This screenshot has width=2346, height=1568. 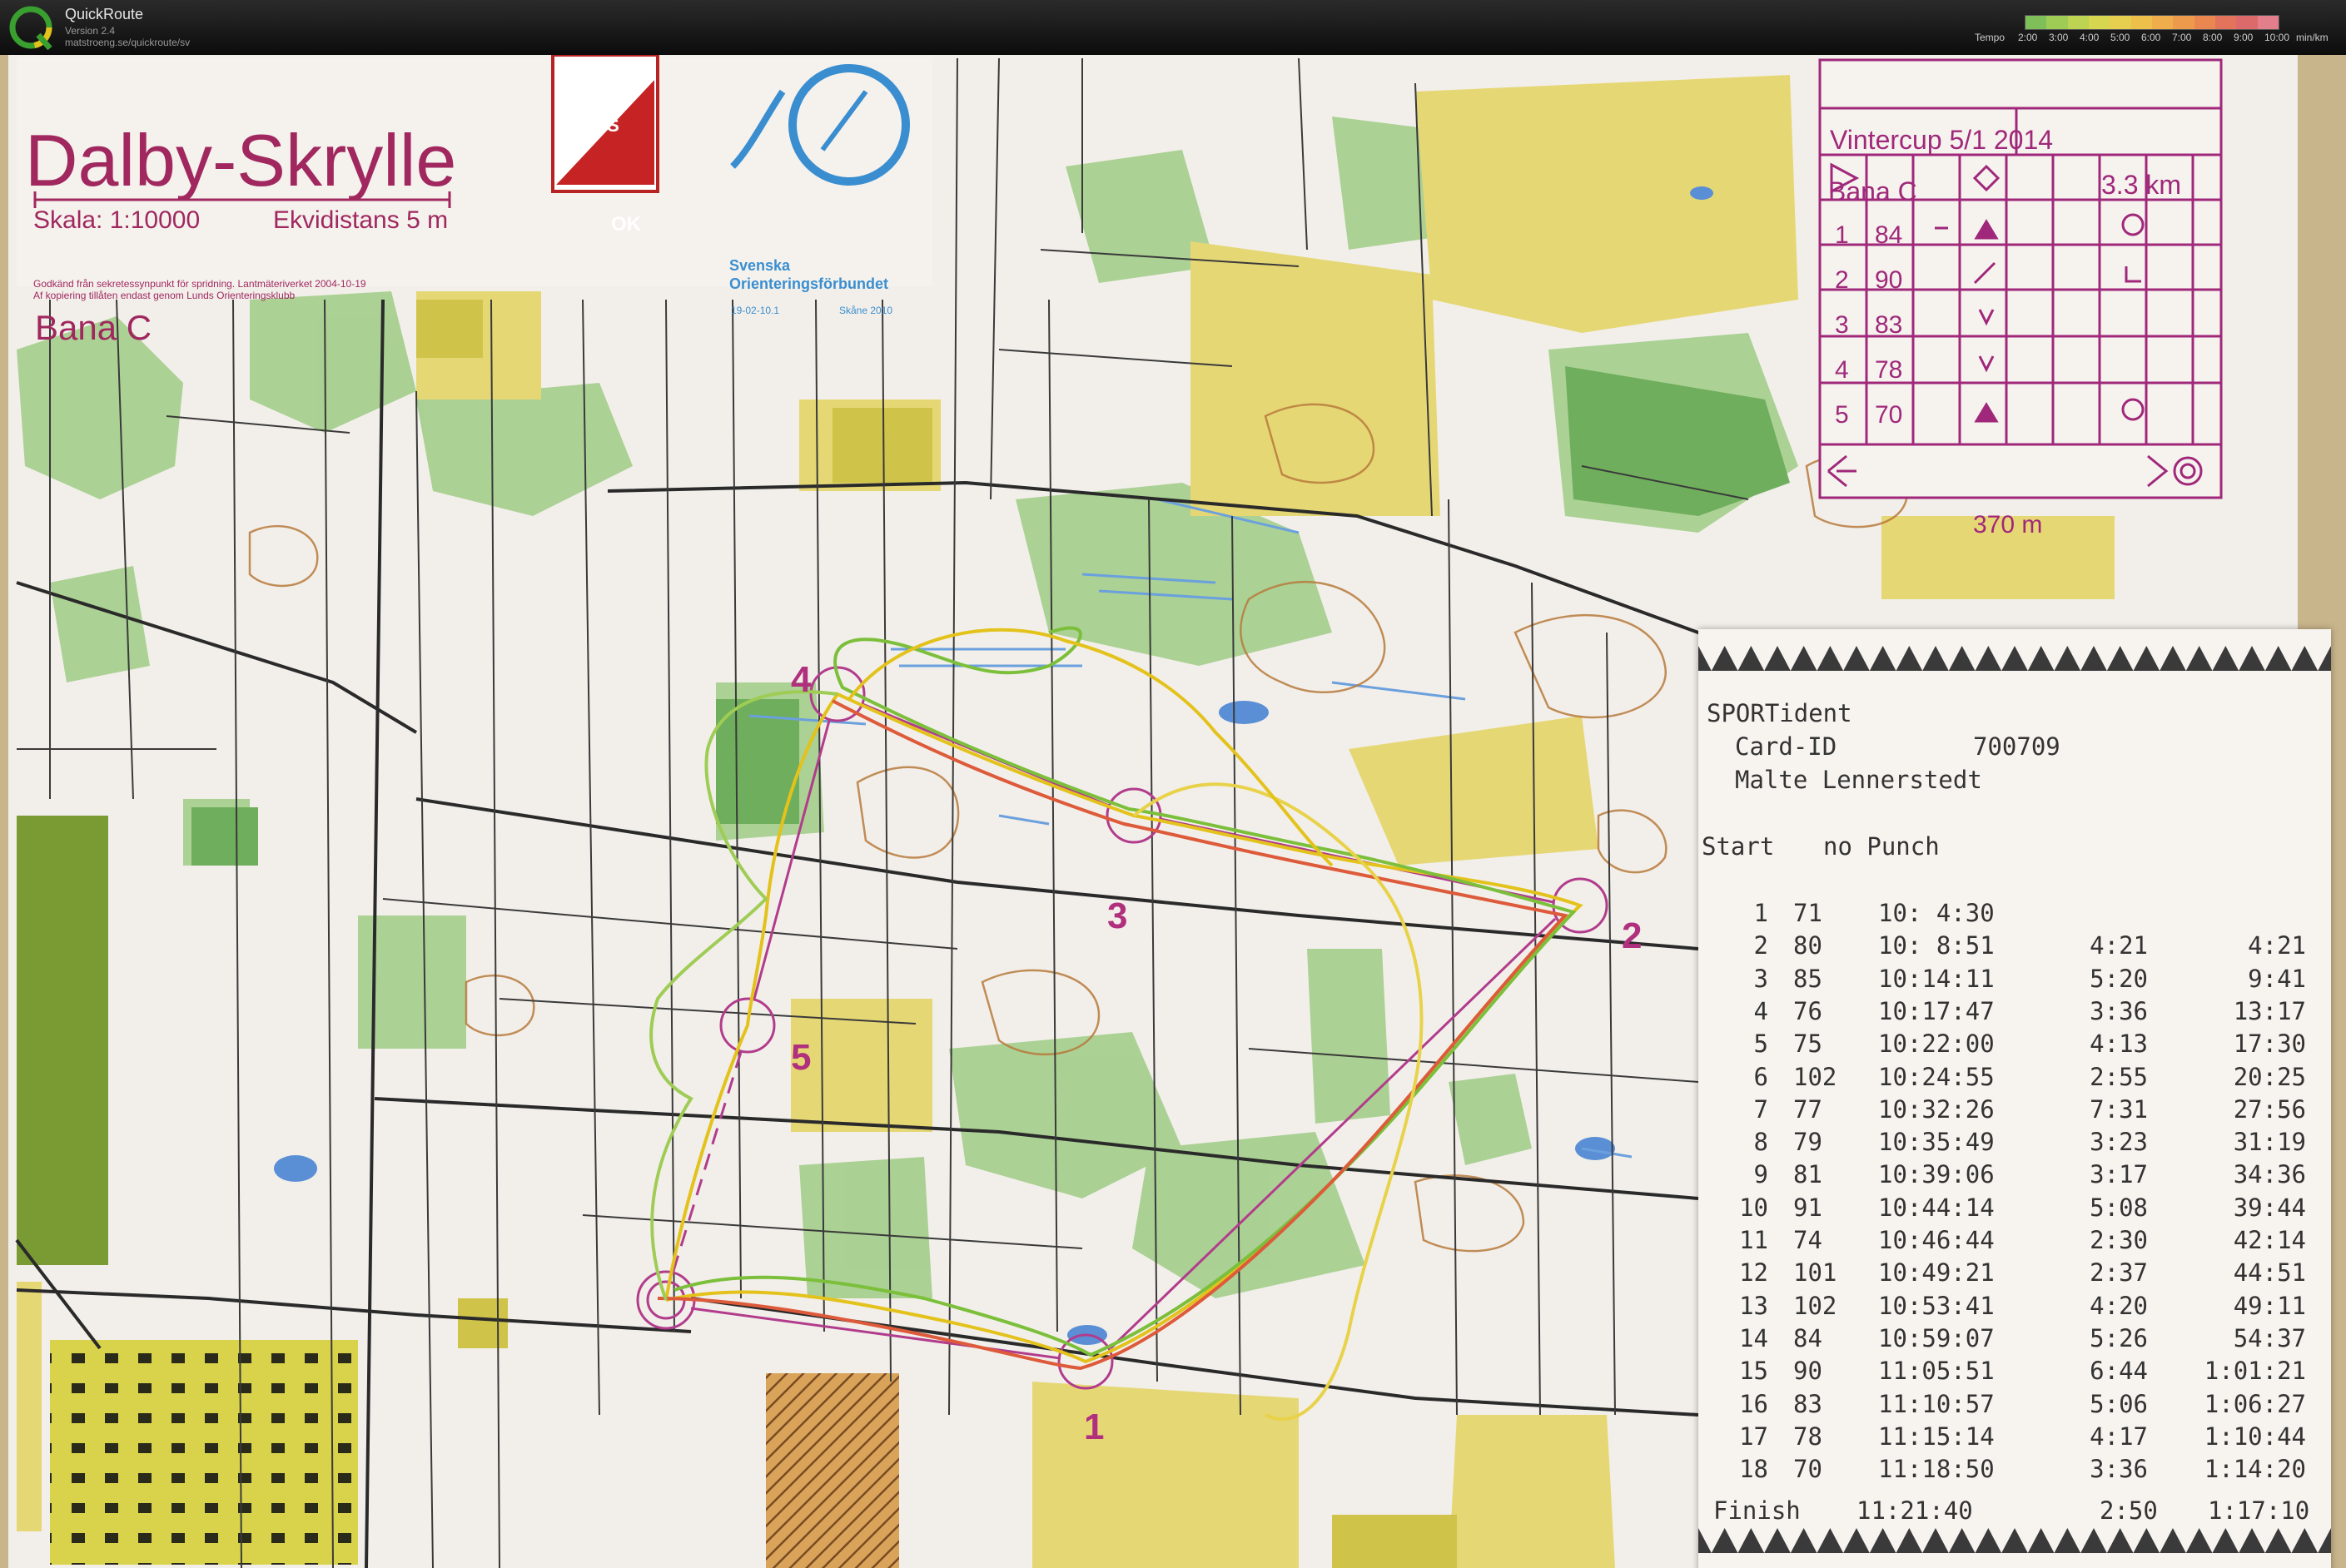 What do you see at coordinates (2269, 1010) in the screenshot?
I see `split-total-time: 13:17` at bounding box center [2269, 1010].